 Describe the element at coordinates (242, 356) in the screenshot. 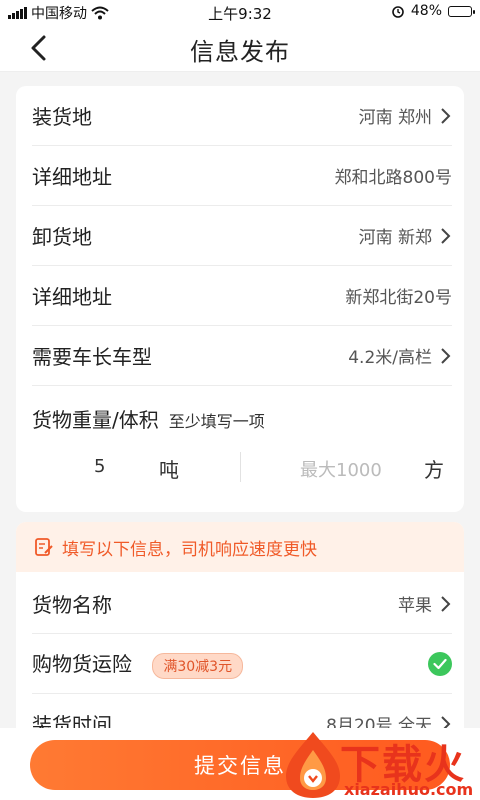

I see `vehicle-row: 需要车长车型 4.2米/高栏` at that location.